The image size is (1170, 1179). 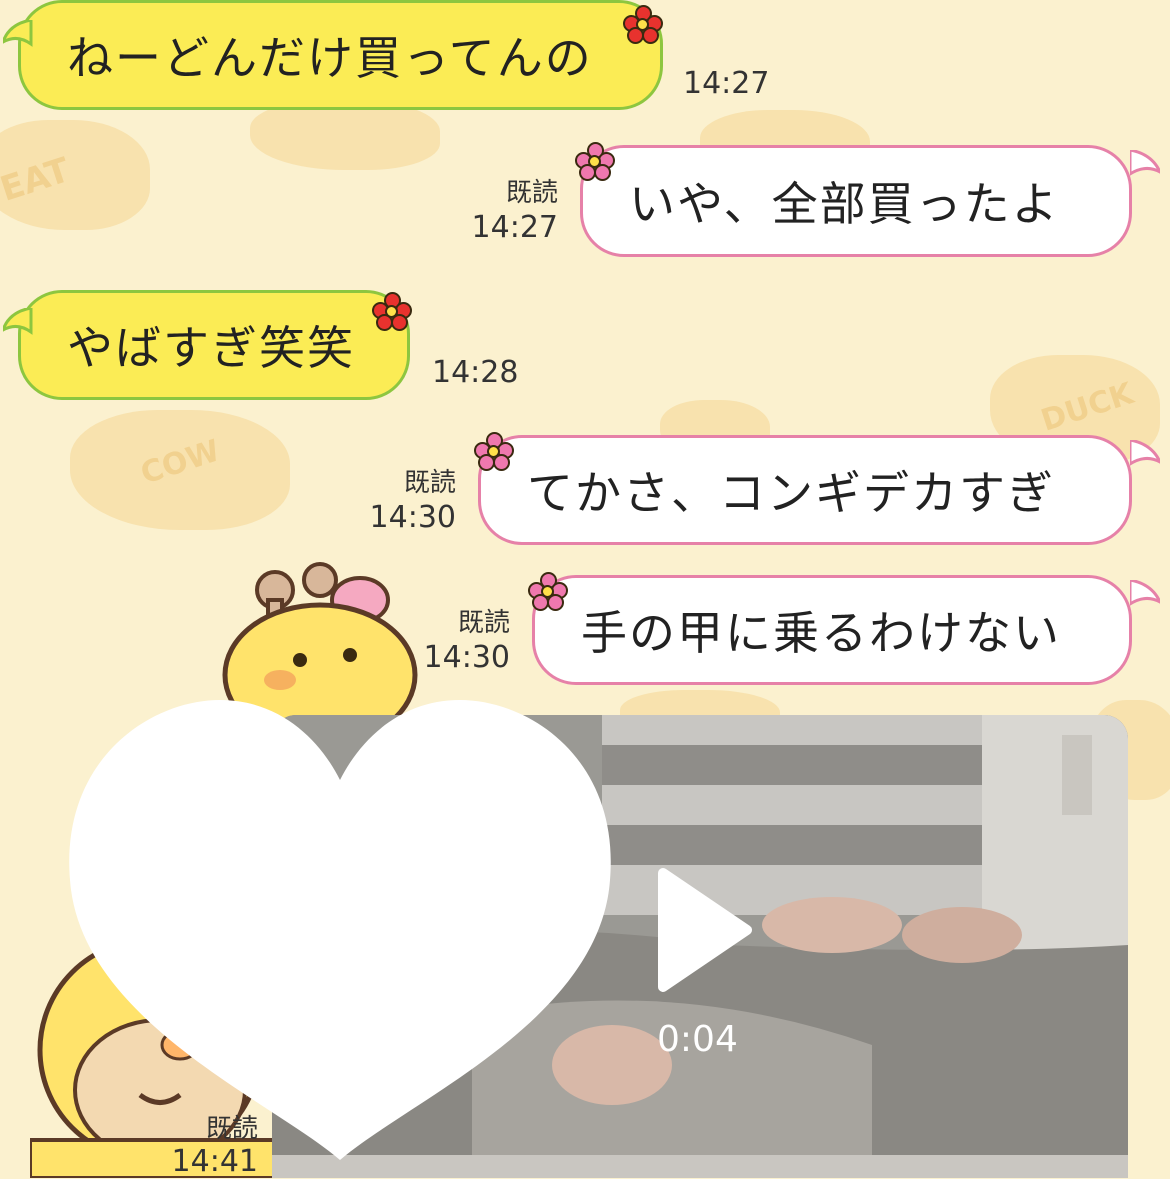 I want to click on incoming-message-bubble: やばすぎ笑笑, so click(x=214, y=345).